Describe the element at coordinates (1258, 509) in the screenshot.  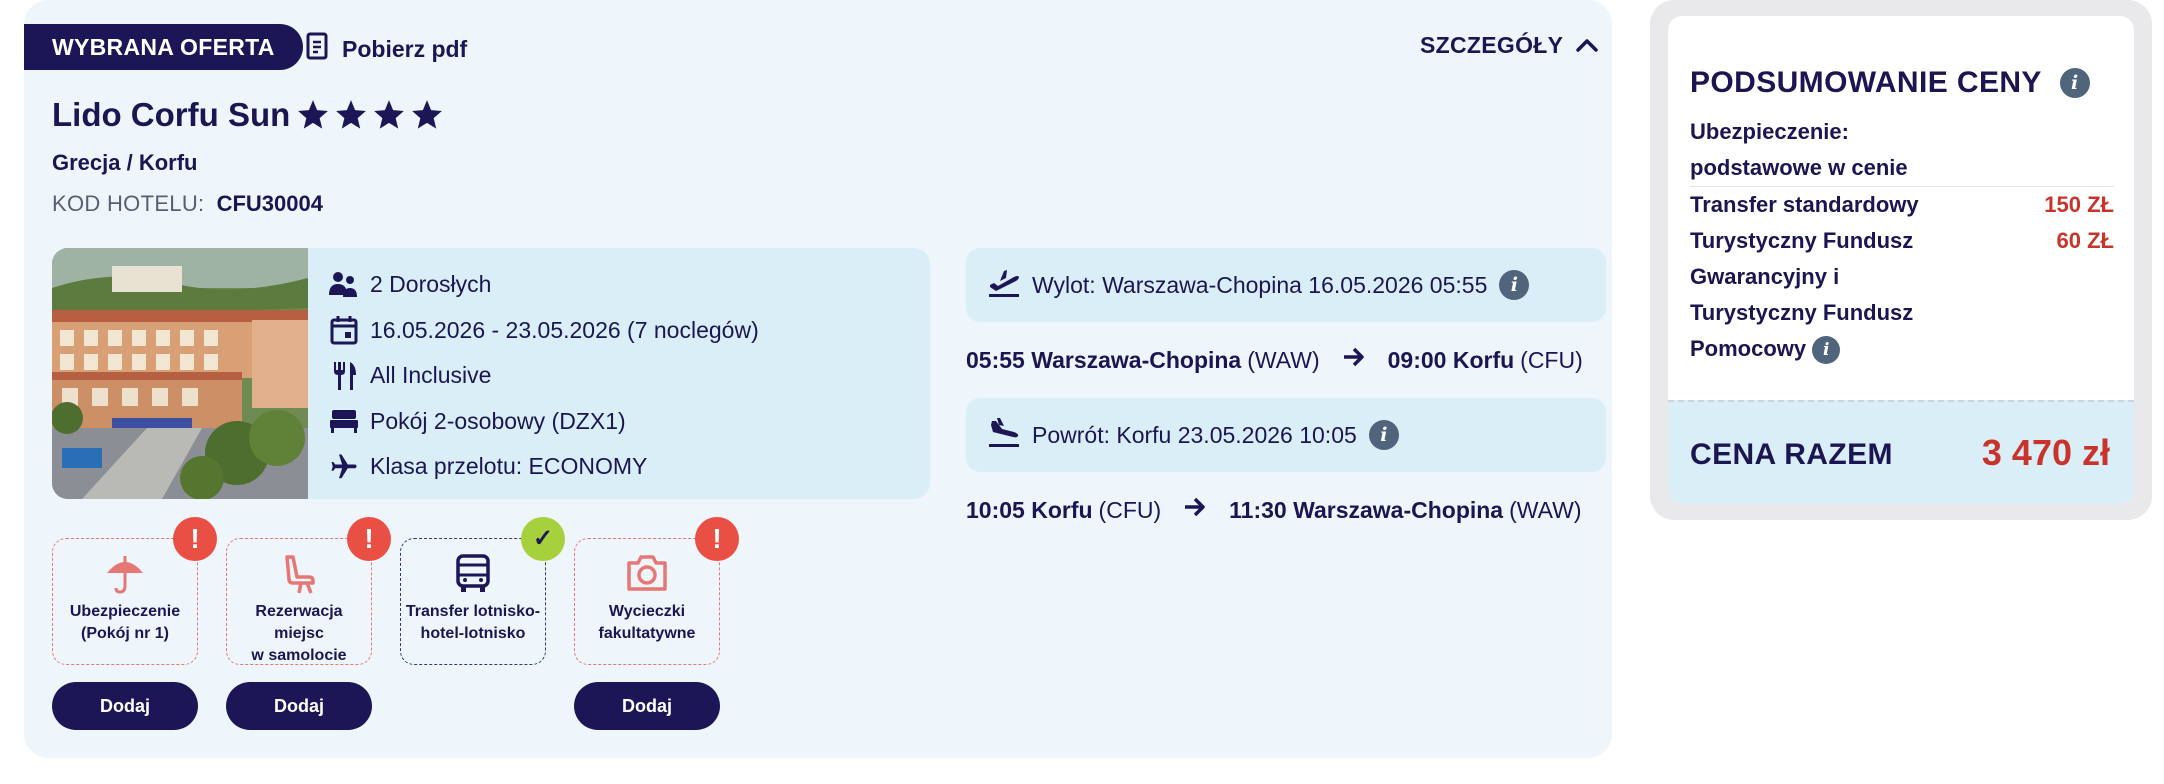
I see `inbound-arr-time: 11:30` at that location.